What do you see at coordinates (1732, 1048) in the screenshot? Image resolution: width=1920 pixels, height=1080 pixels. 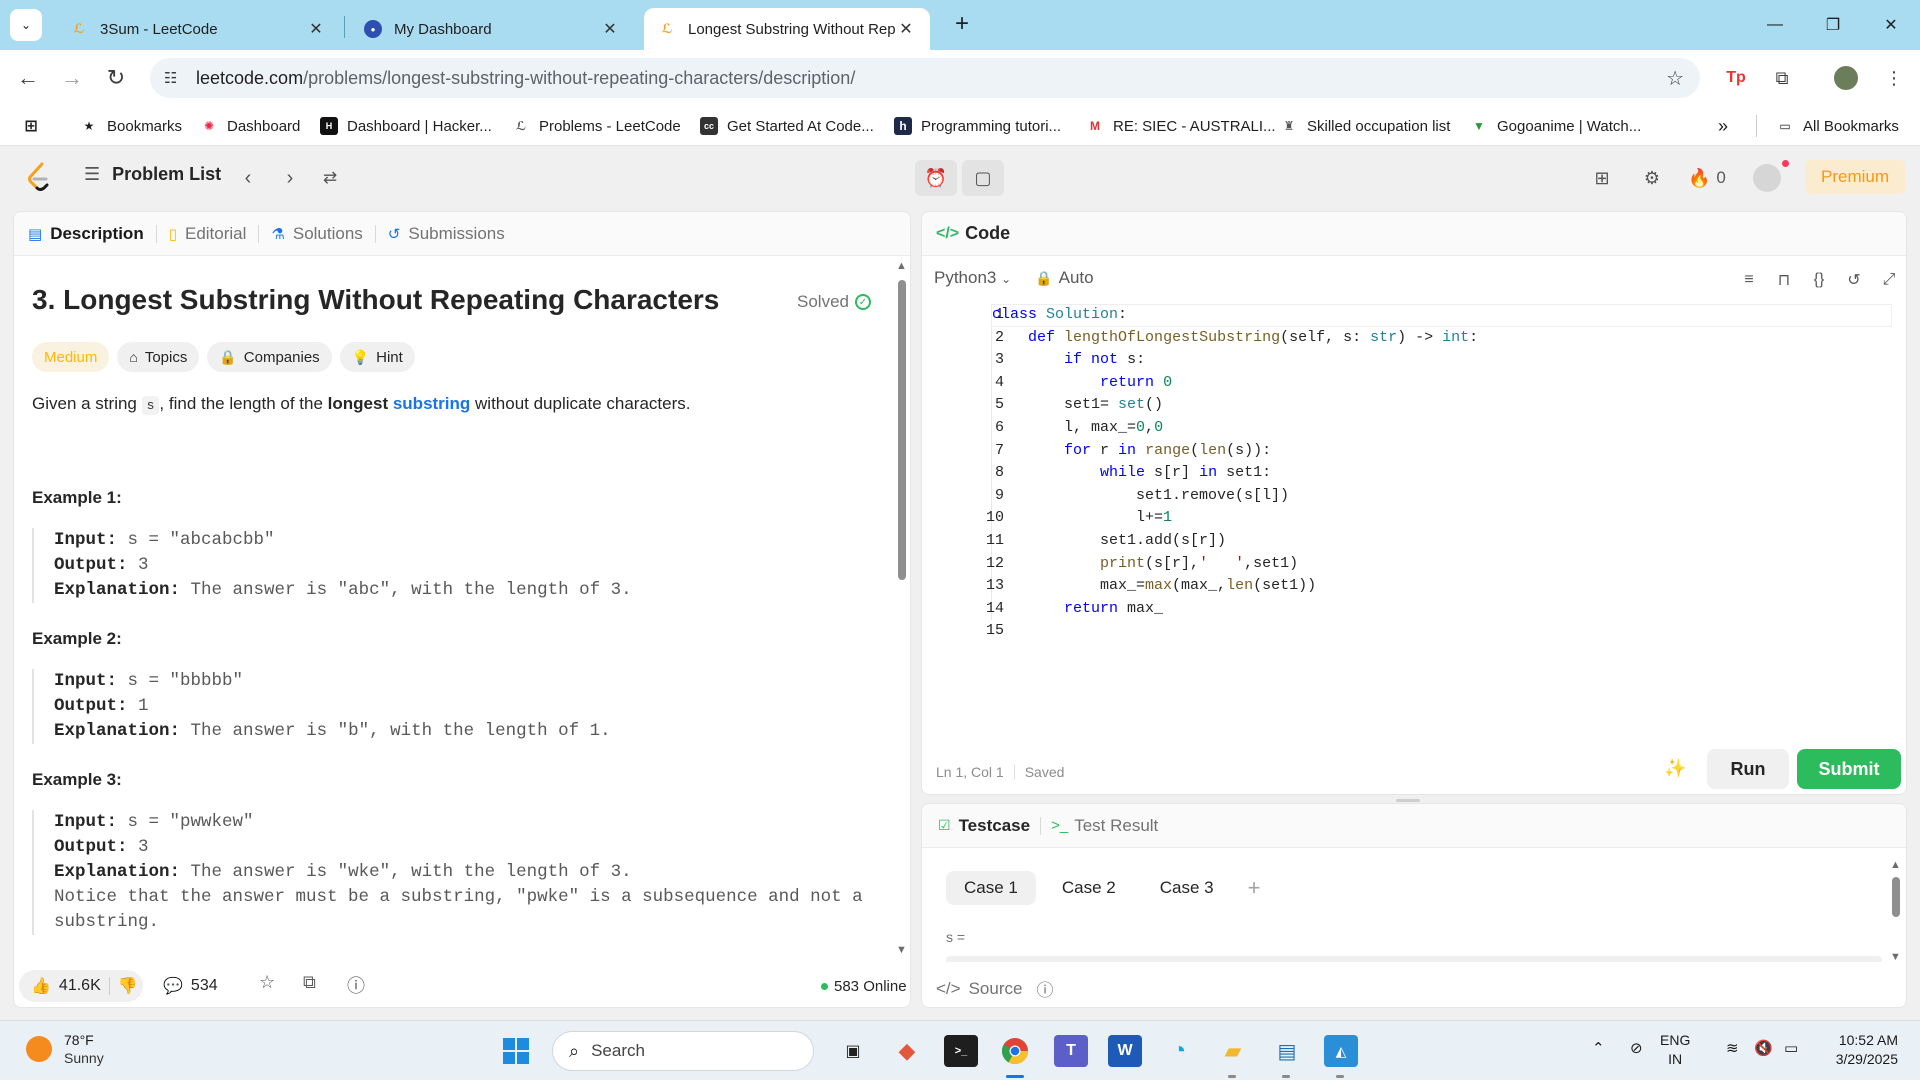 I see `wifi-icon: ≋` at bounding box center [1732, 1048].